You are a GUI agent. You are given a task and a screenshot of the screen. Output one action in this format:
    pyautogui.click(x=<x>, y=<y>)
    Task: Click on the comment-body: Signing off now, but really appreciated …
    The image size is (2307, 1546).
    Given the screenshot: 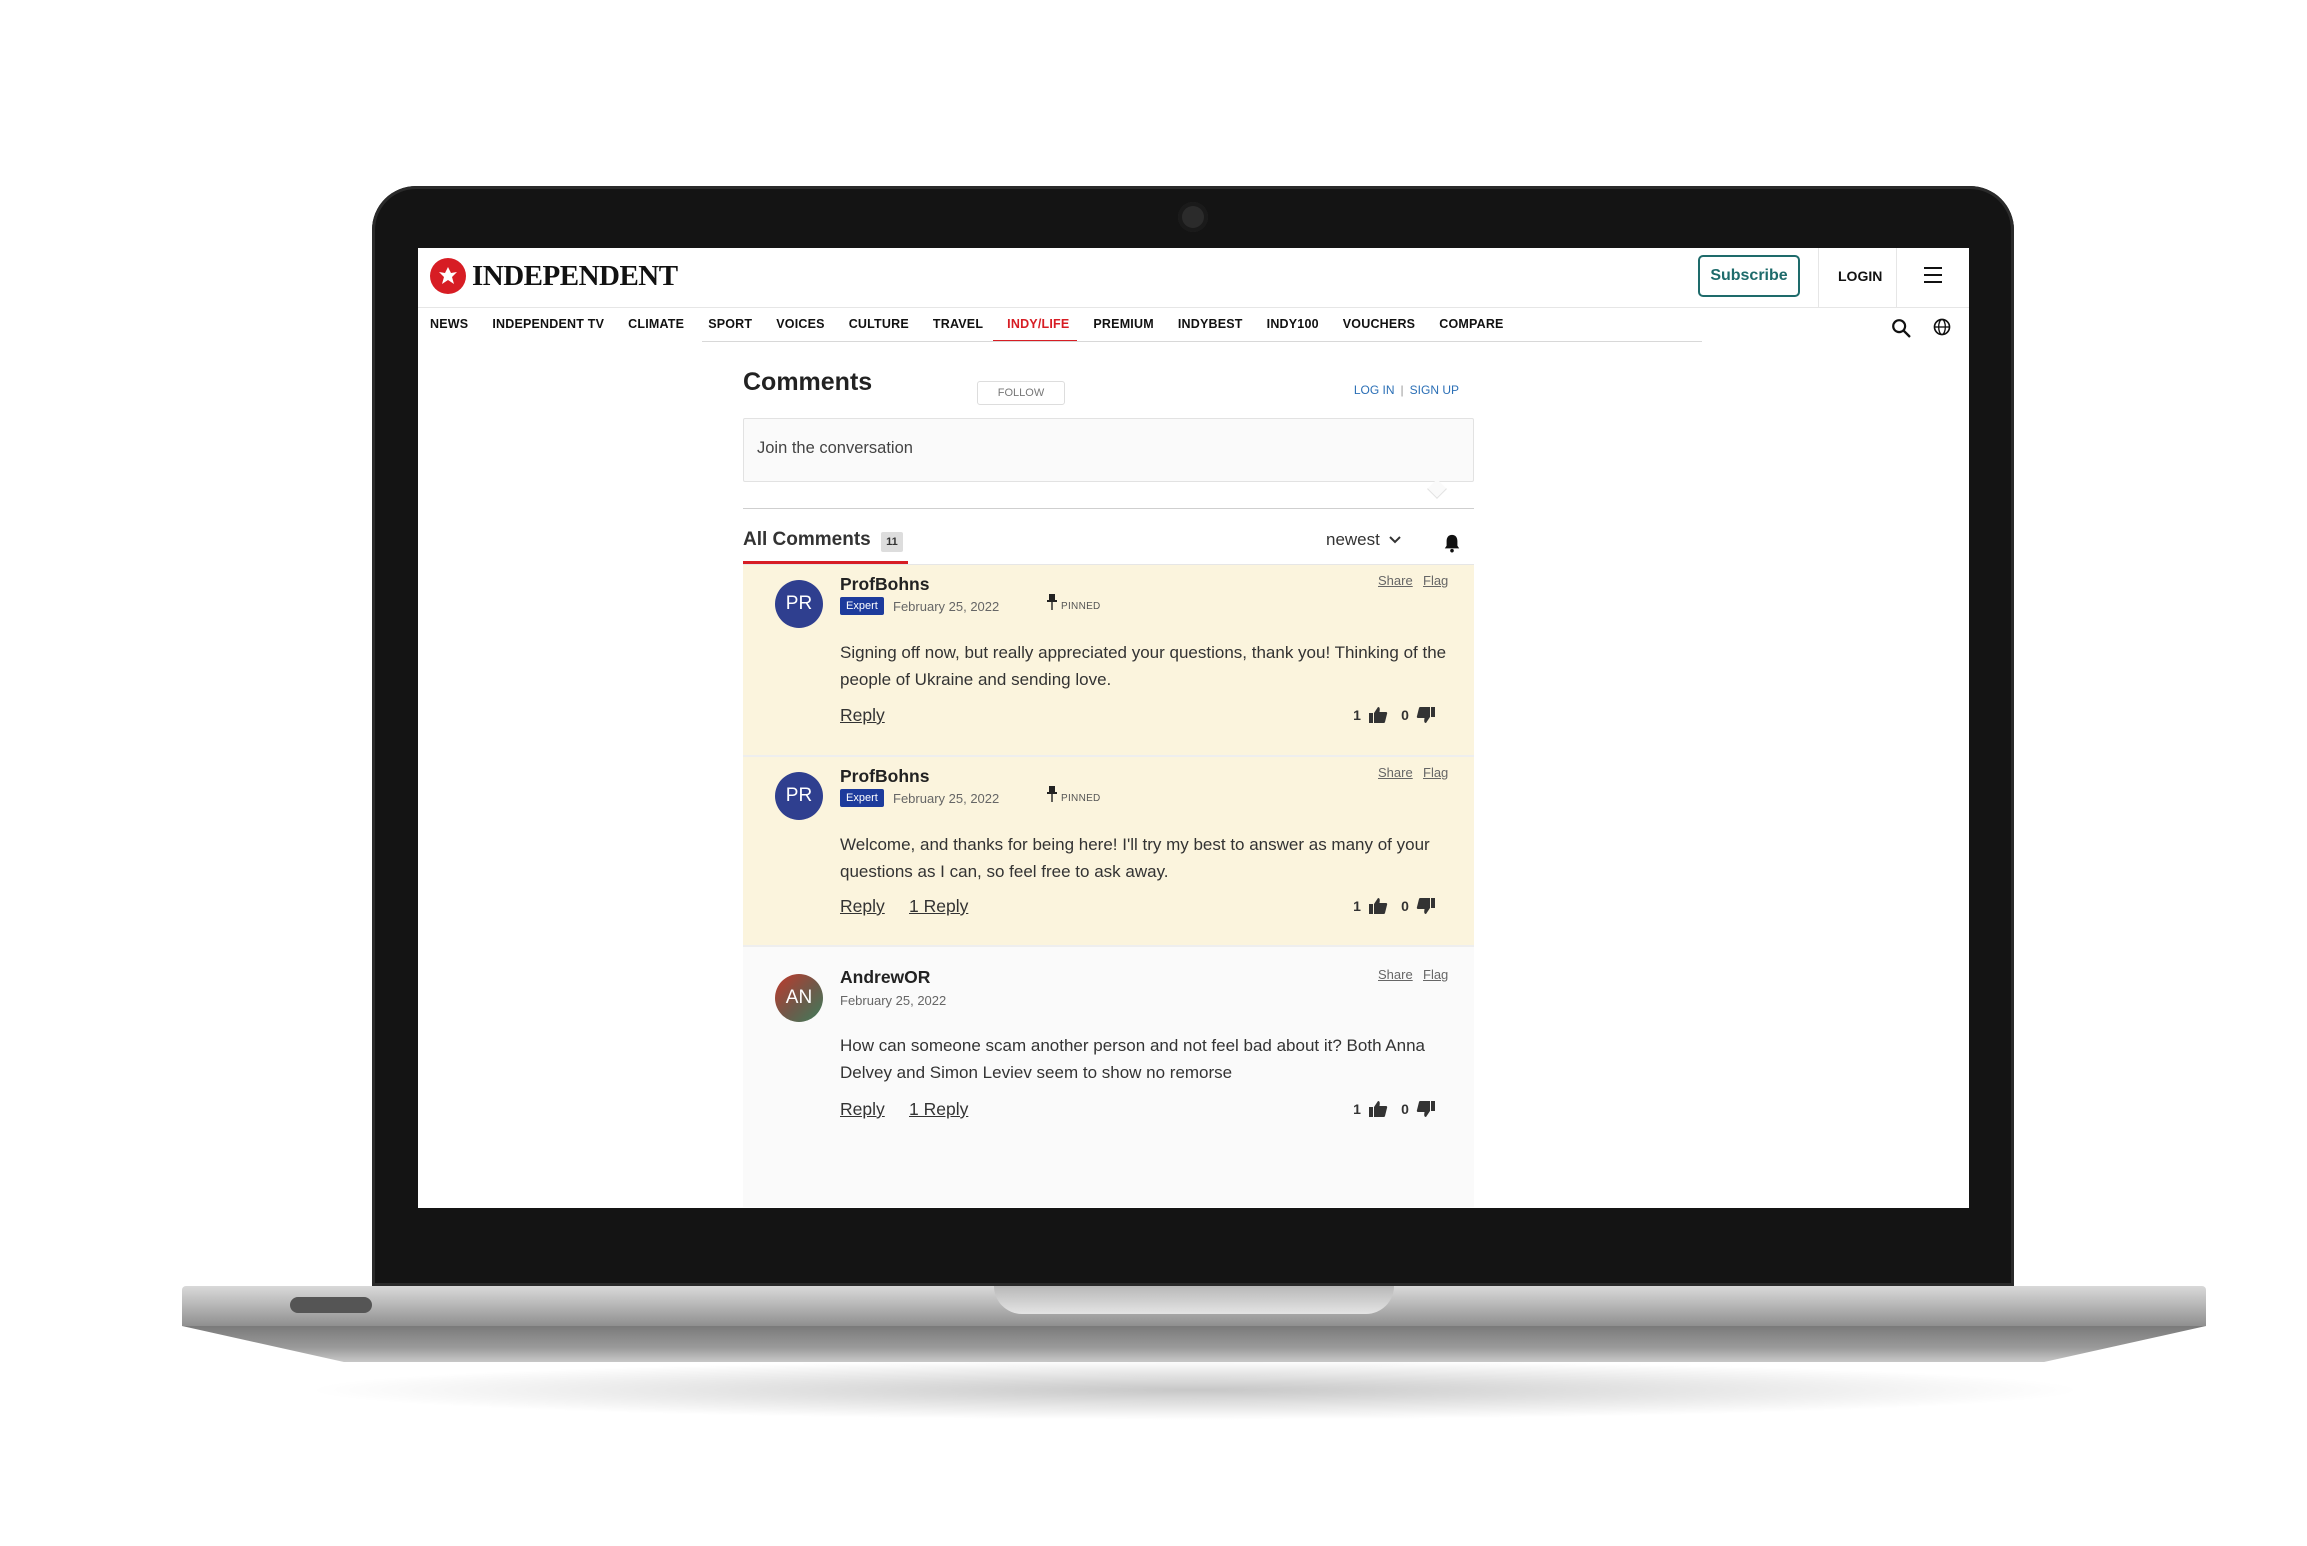 What is the action you would take?
    pyautogui.click(x=1143, y=666)
    